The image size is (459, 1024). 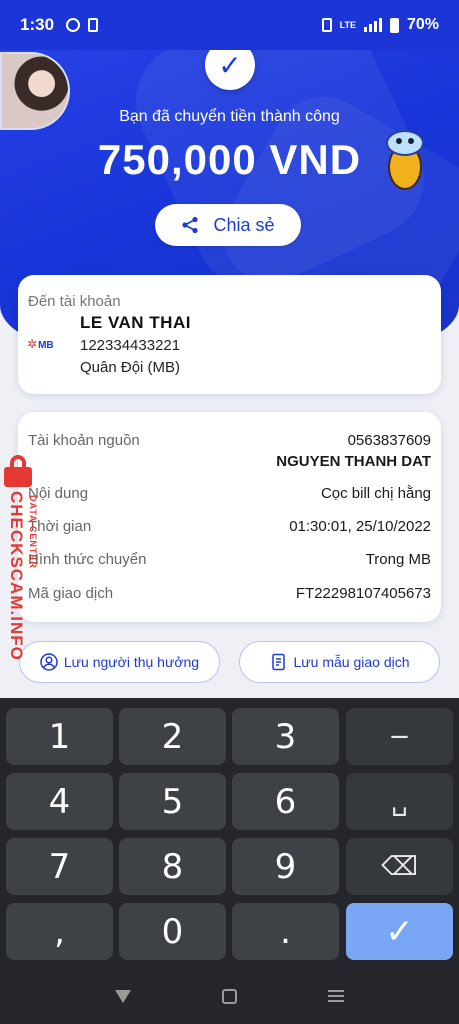 I want to click on key-2: 2, so click(x=172, y=736).